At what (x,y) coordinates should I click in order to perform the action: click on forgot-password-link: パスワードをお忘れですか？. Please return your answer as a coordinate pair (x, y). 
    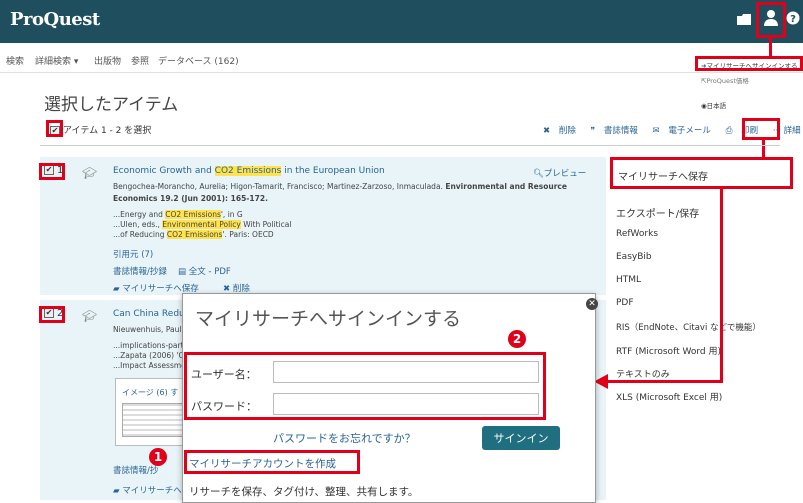
    Looking at the image, I should click on (344, 438).